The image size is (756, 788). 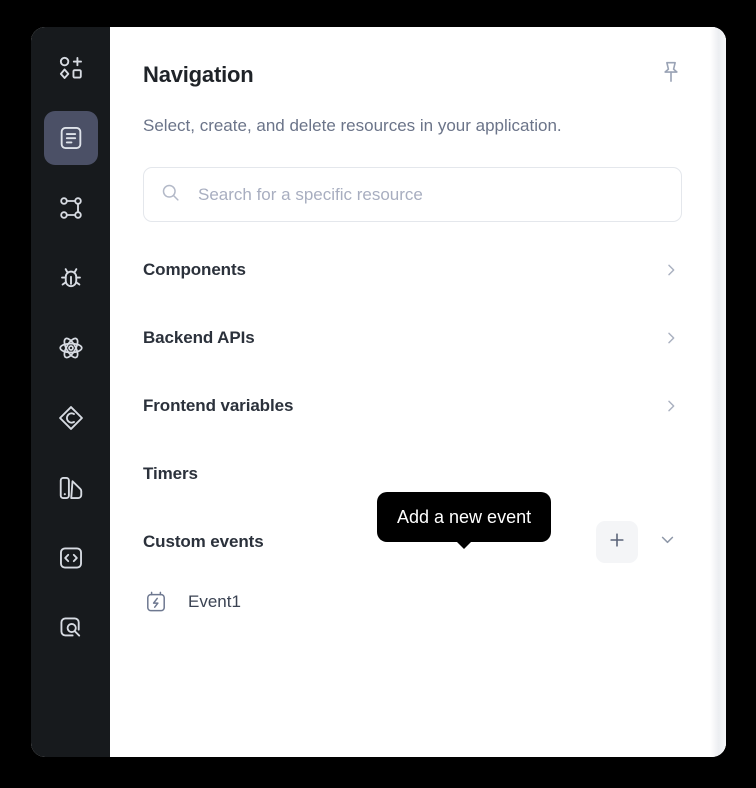 I want to click on sidebar-item-state-graph, so click(x=71, y=208).